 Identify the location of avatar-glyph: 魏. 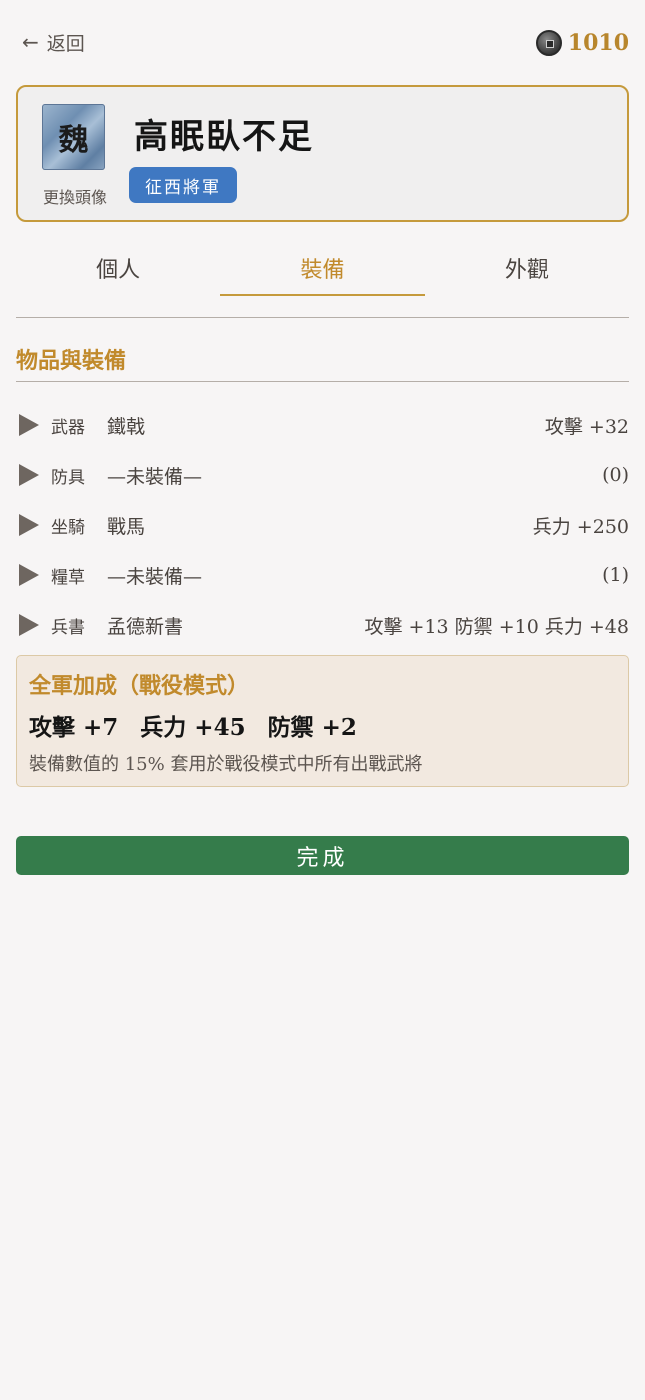
(73, 140).